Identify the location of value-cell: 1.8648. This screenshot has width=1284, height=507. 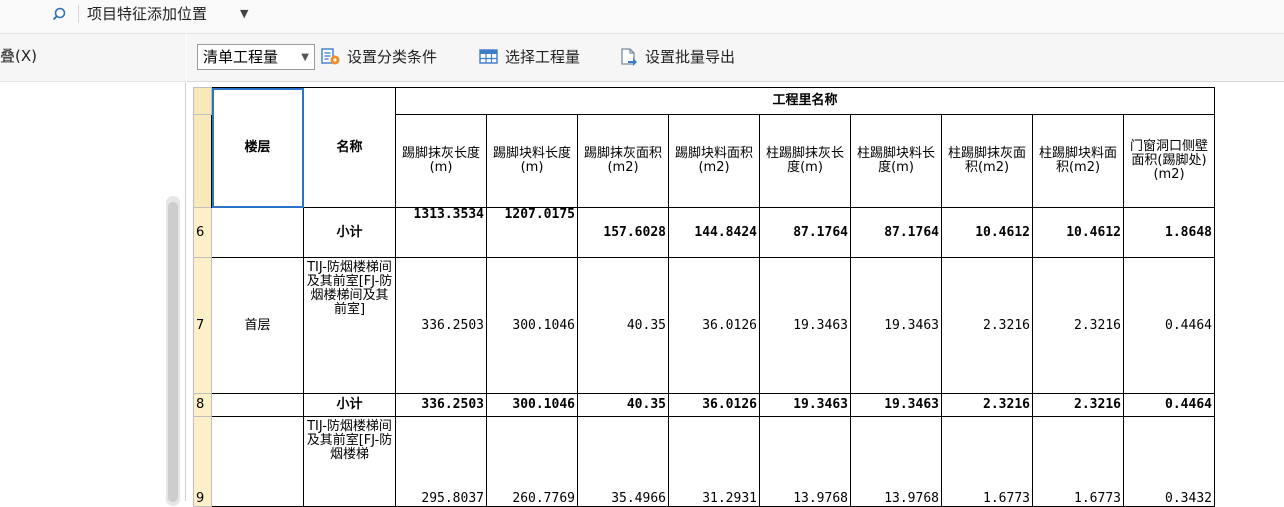
(1169, 232).